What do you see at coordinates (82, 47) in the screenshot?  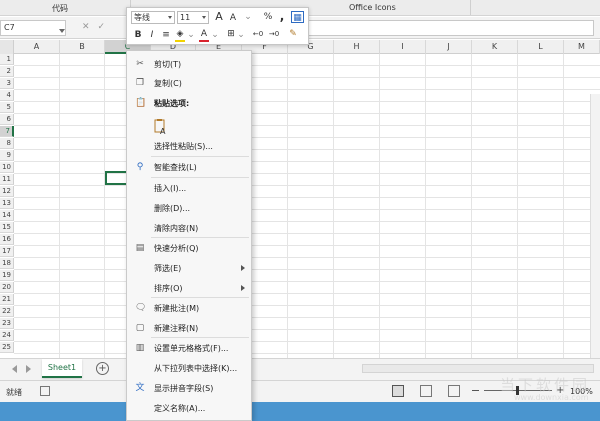 I see `column-header: B` at bounding box center [82, 47].